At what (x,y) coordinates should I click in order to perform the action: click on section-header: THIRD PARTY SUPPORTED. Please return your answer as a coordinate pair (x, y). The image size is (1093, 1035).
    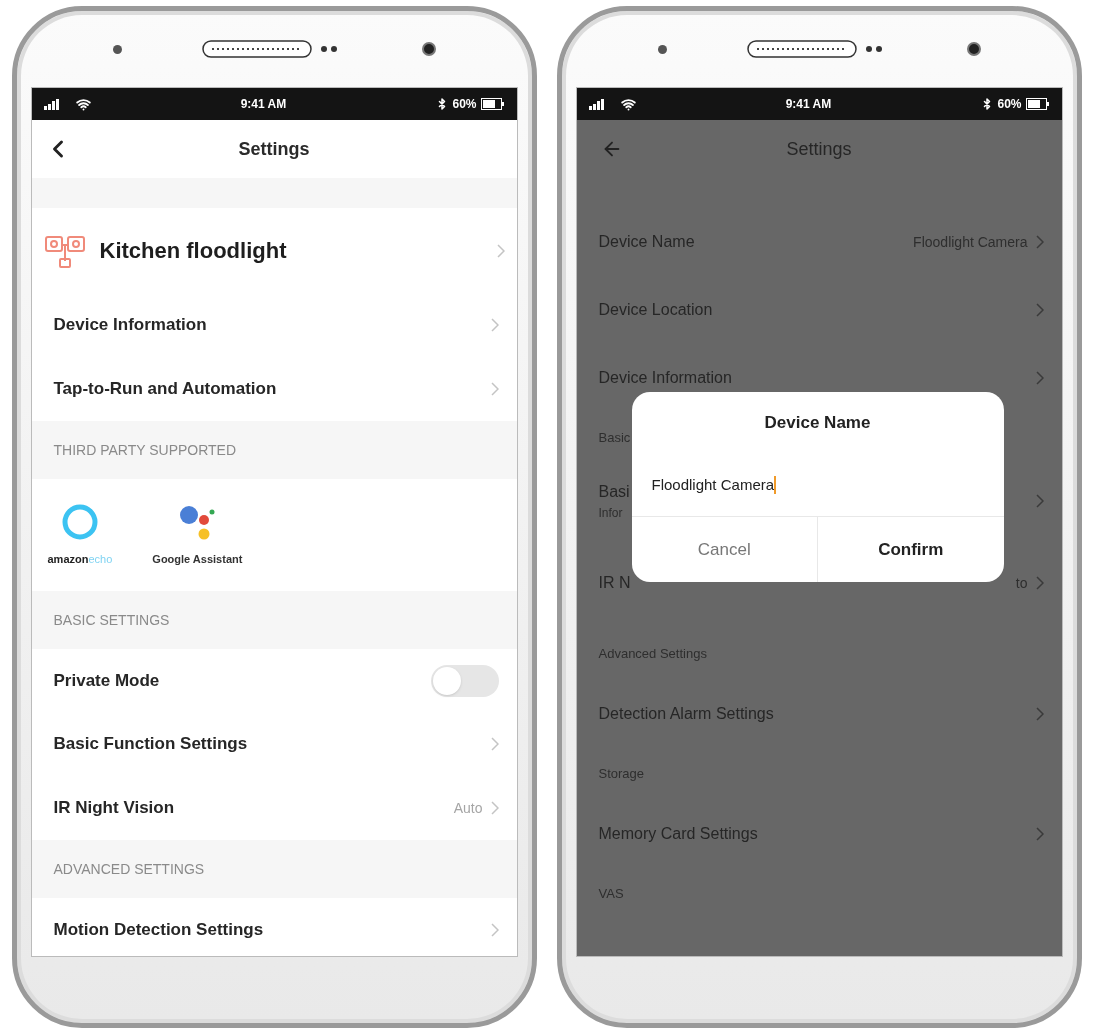
    Looking at the image, I should click on (145, 450).